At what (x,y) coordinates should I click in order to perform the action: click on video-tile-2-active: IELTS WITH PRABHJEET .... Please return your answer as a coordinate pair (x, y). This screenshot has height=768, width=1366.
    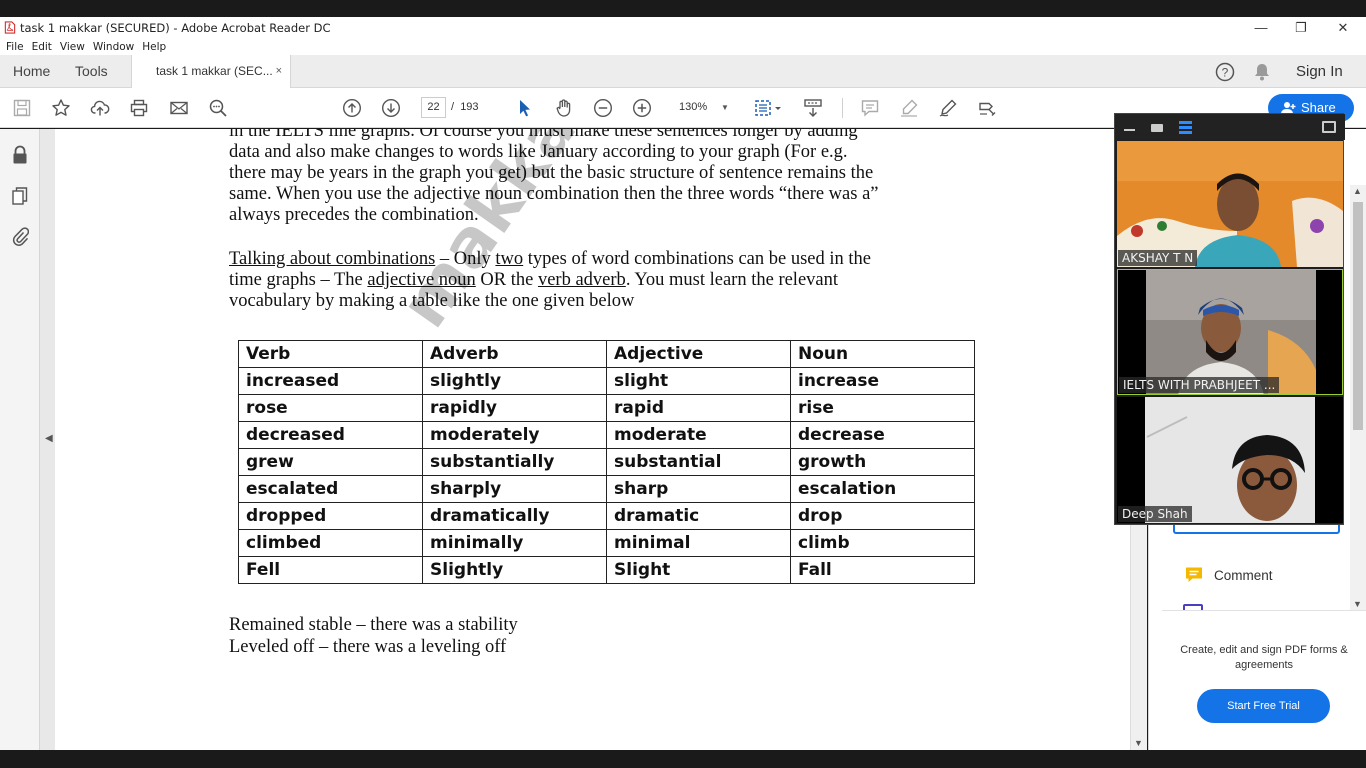
    Looking at the image, I should click on (1230, 332).